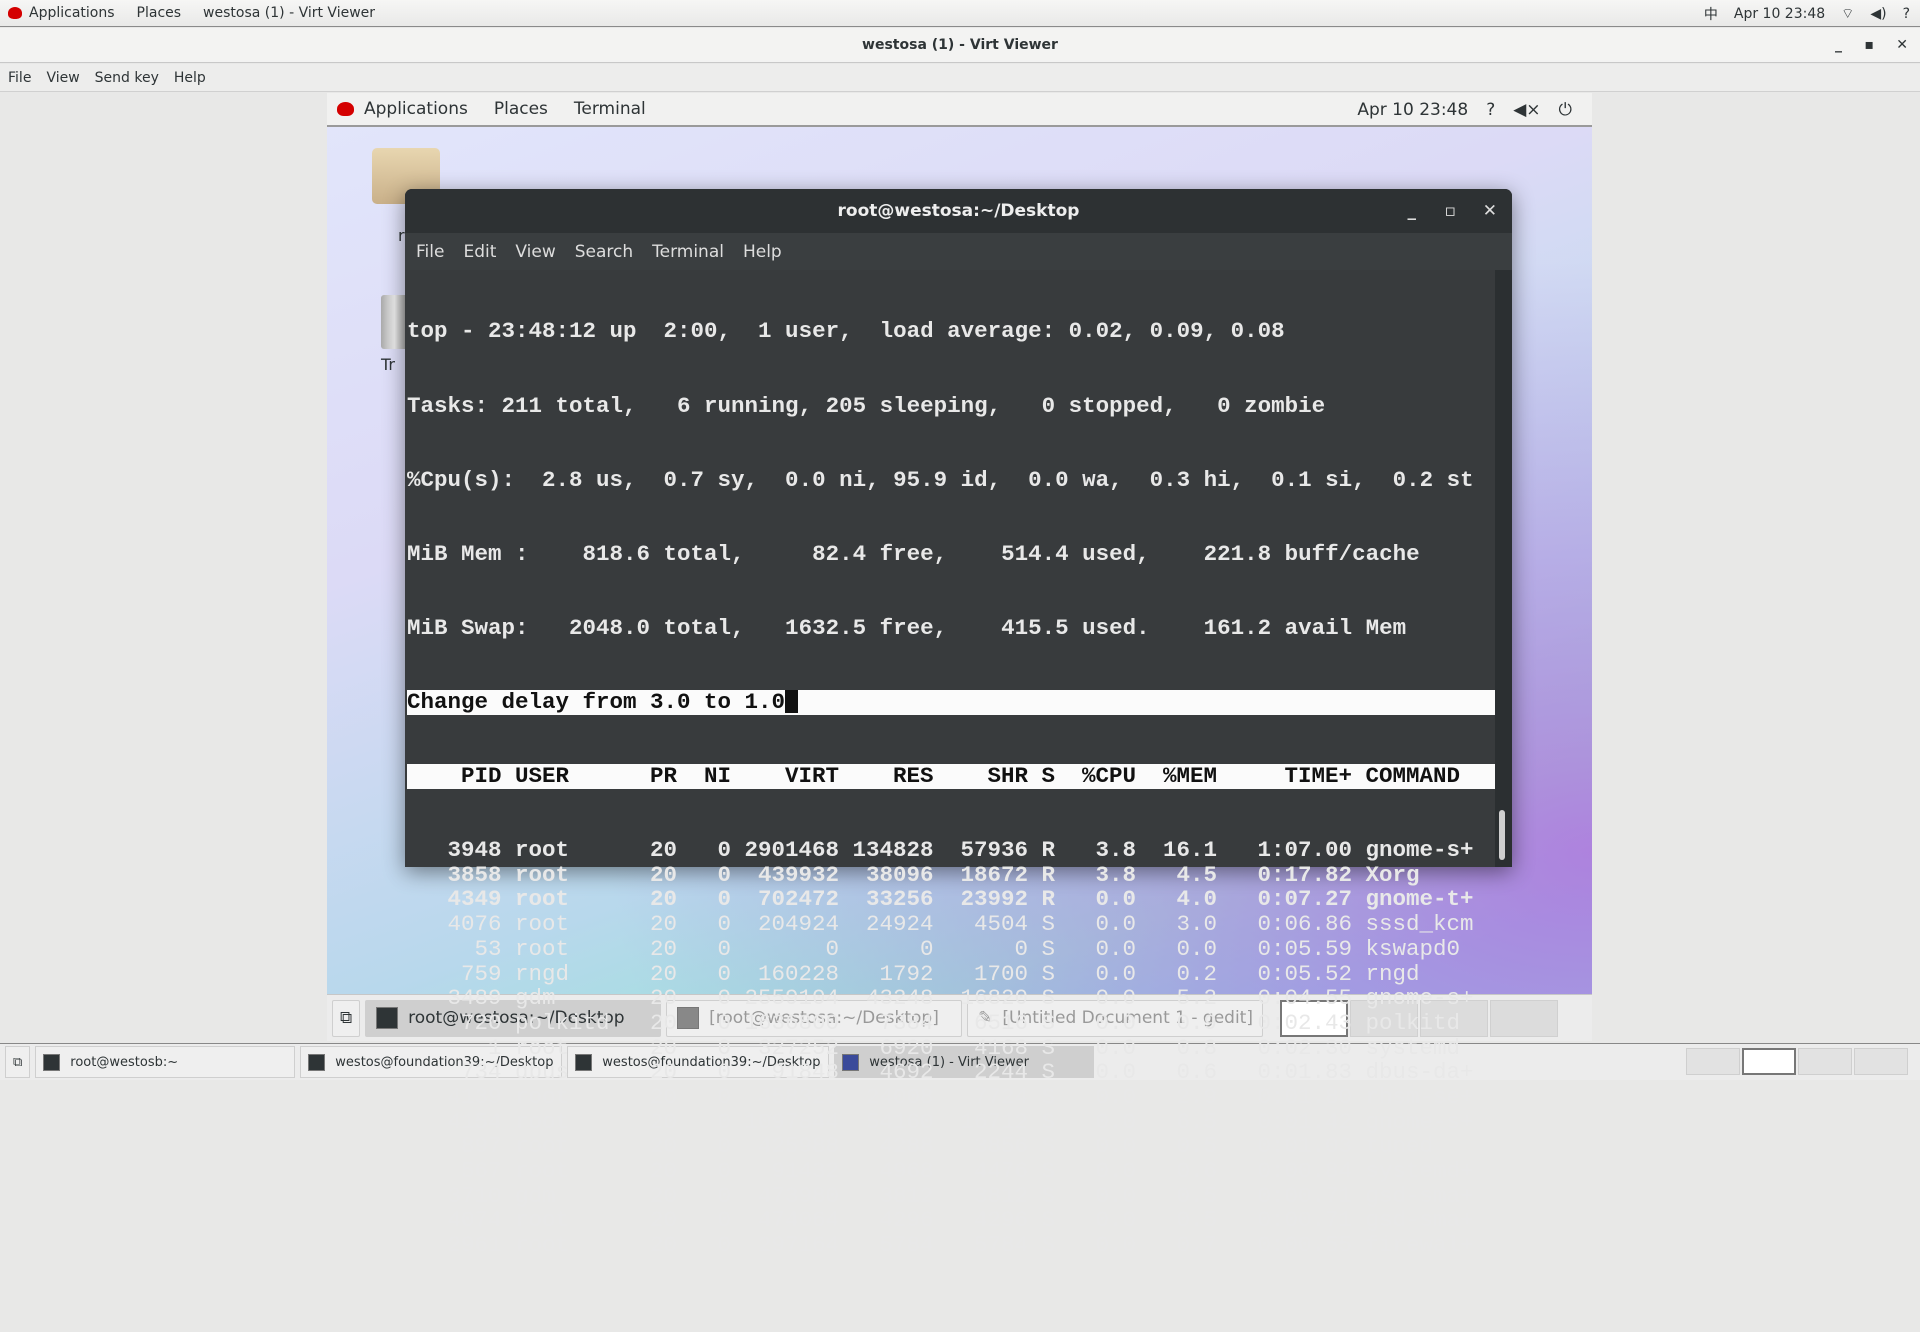 Image resolution: width=1920 pixels, height=1332 pixels. I want to click on volume-icon: ◀), so click(1878, 14).